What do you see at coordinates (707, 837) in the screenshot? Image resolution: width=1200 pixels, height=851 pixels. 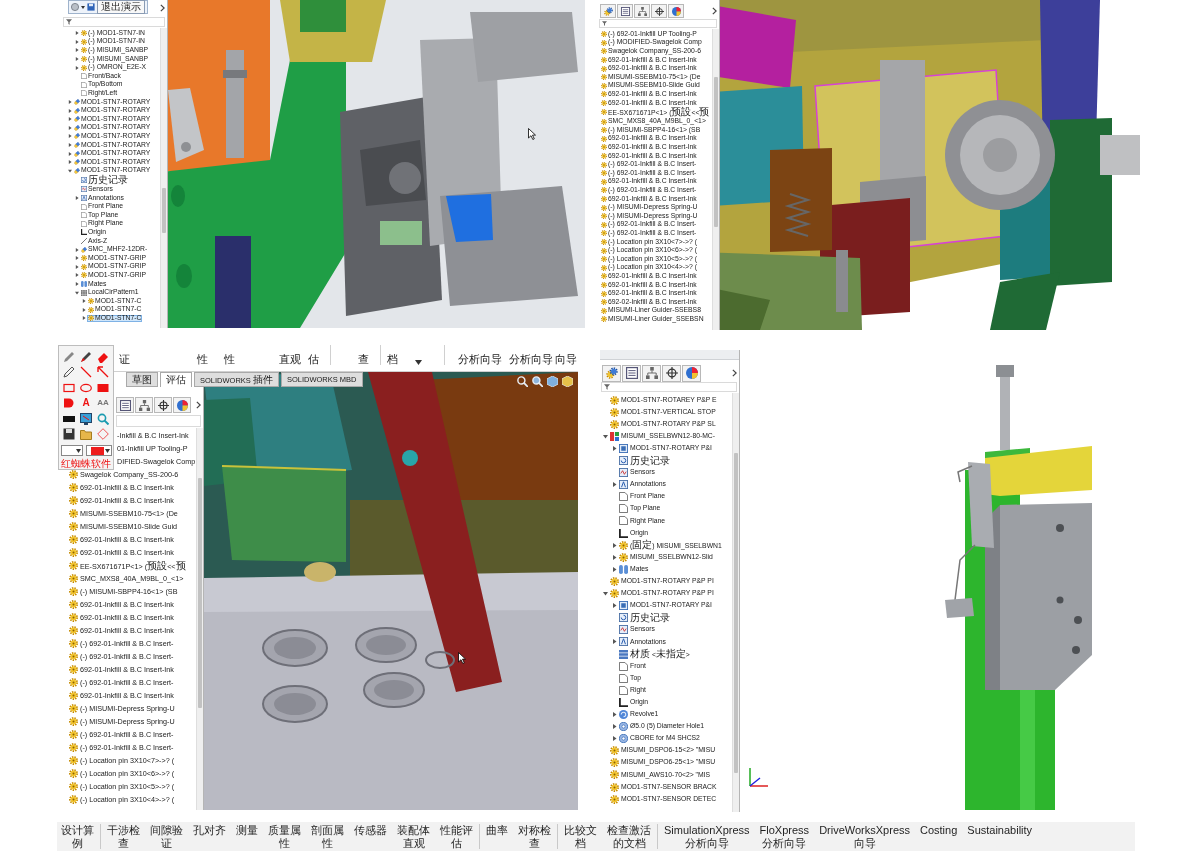 I see `ribbon-button: SimulationXpress 分析向导` at bounding box center [707, 837].